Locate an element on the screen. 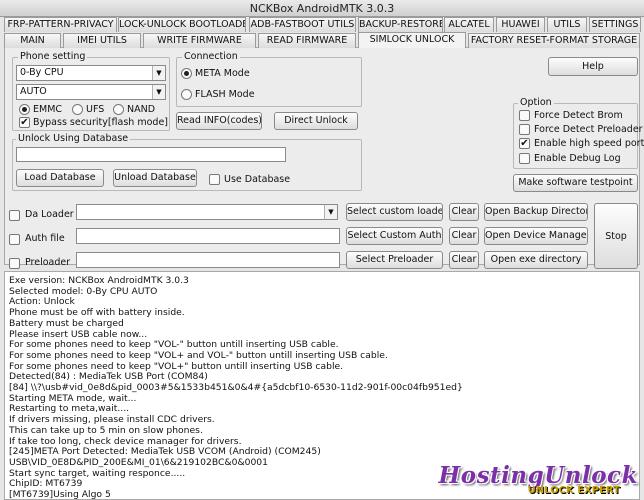 This screenshot has height=500, width=644. connection-legend: Connection is located at coordinates (211, 56).